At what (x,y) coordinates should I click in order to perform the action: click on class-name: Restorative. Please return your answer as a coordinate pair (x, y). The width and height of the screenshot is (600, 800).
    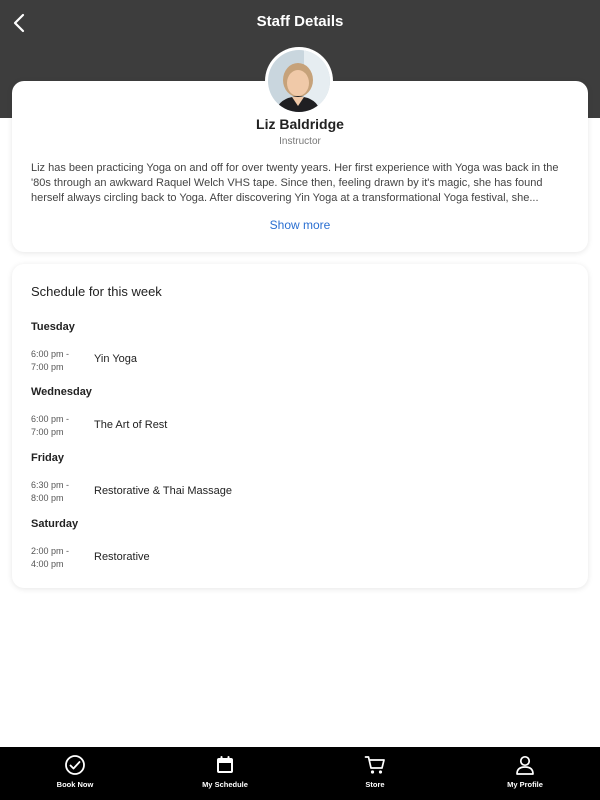
    Looking at the image, I should click on (122, 557).